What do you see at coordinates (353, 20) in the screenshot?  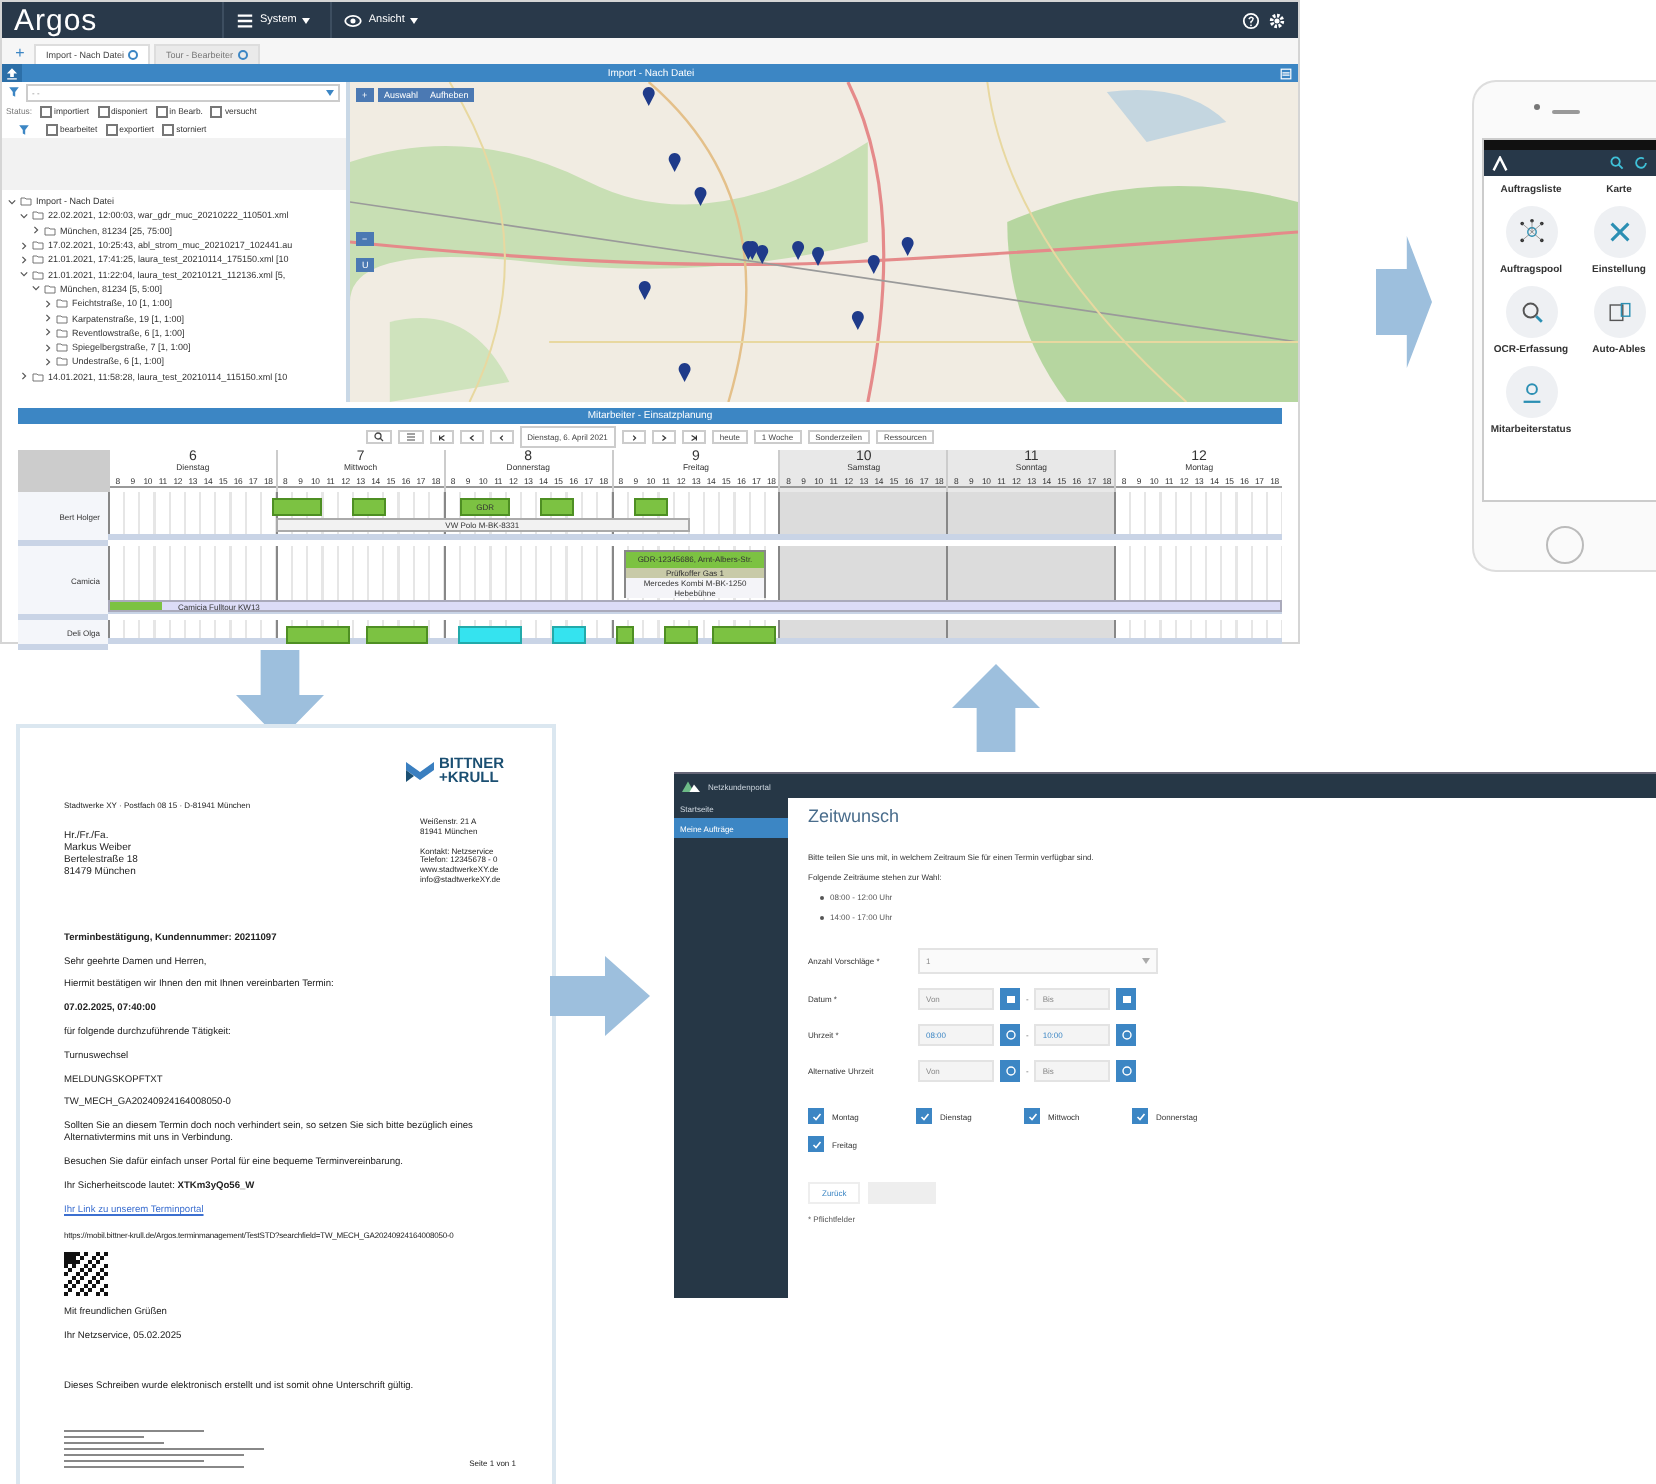 I see `eye-icon` at bounding box center [353, 20].